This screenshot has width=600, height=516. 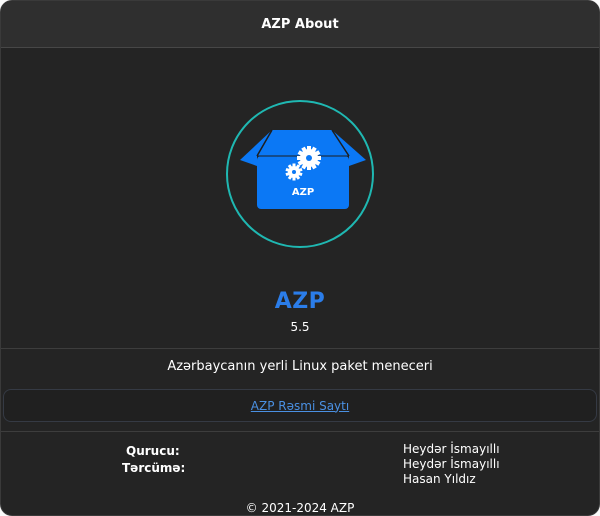 What do you see at coordinates (300, 301) in the screenshot?
I see `app-name: AZP` at bounding box center [300, 301].